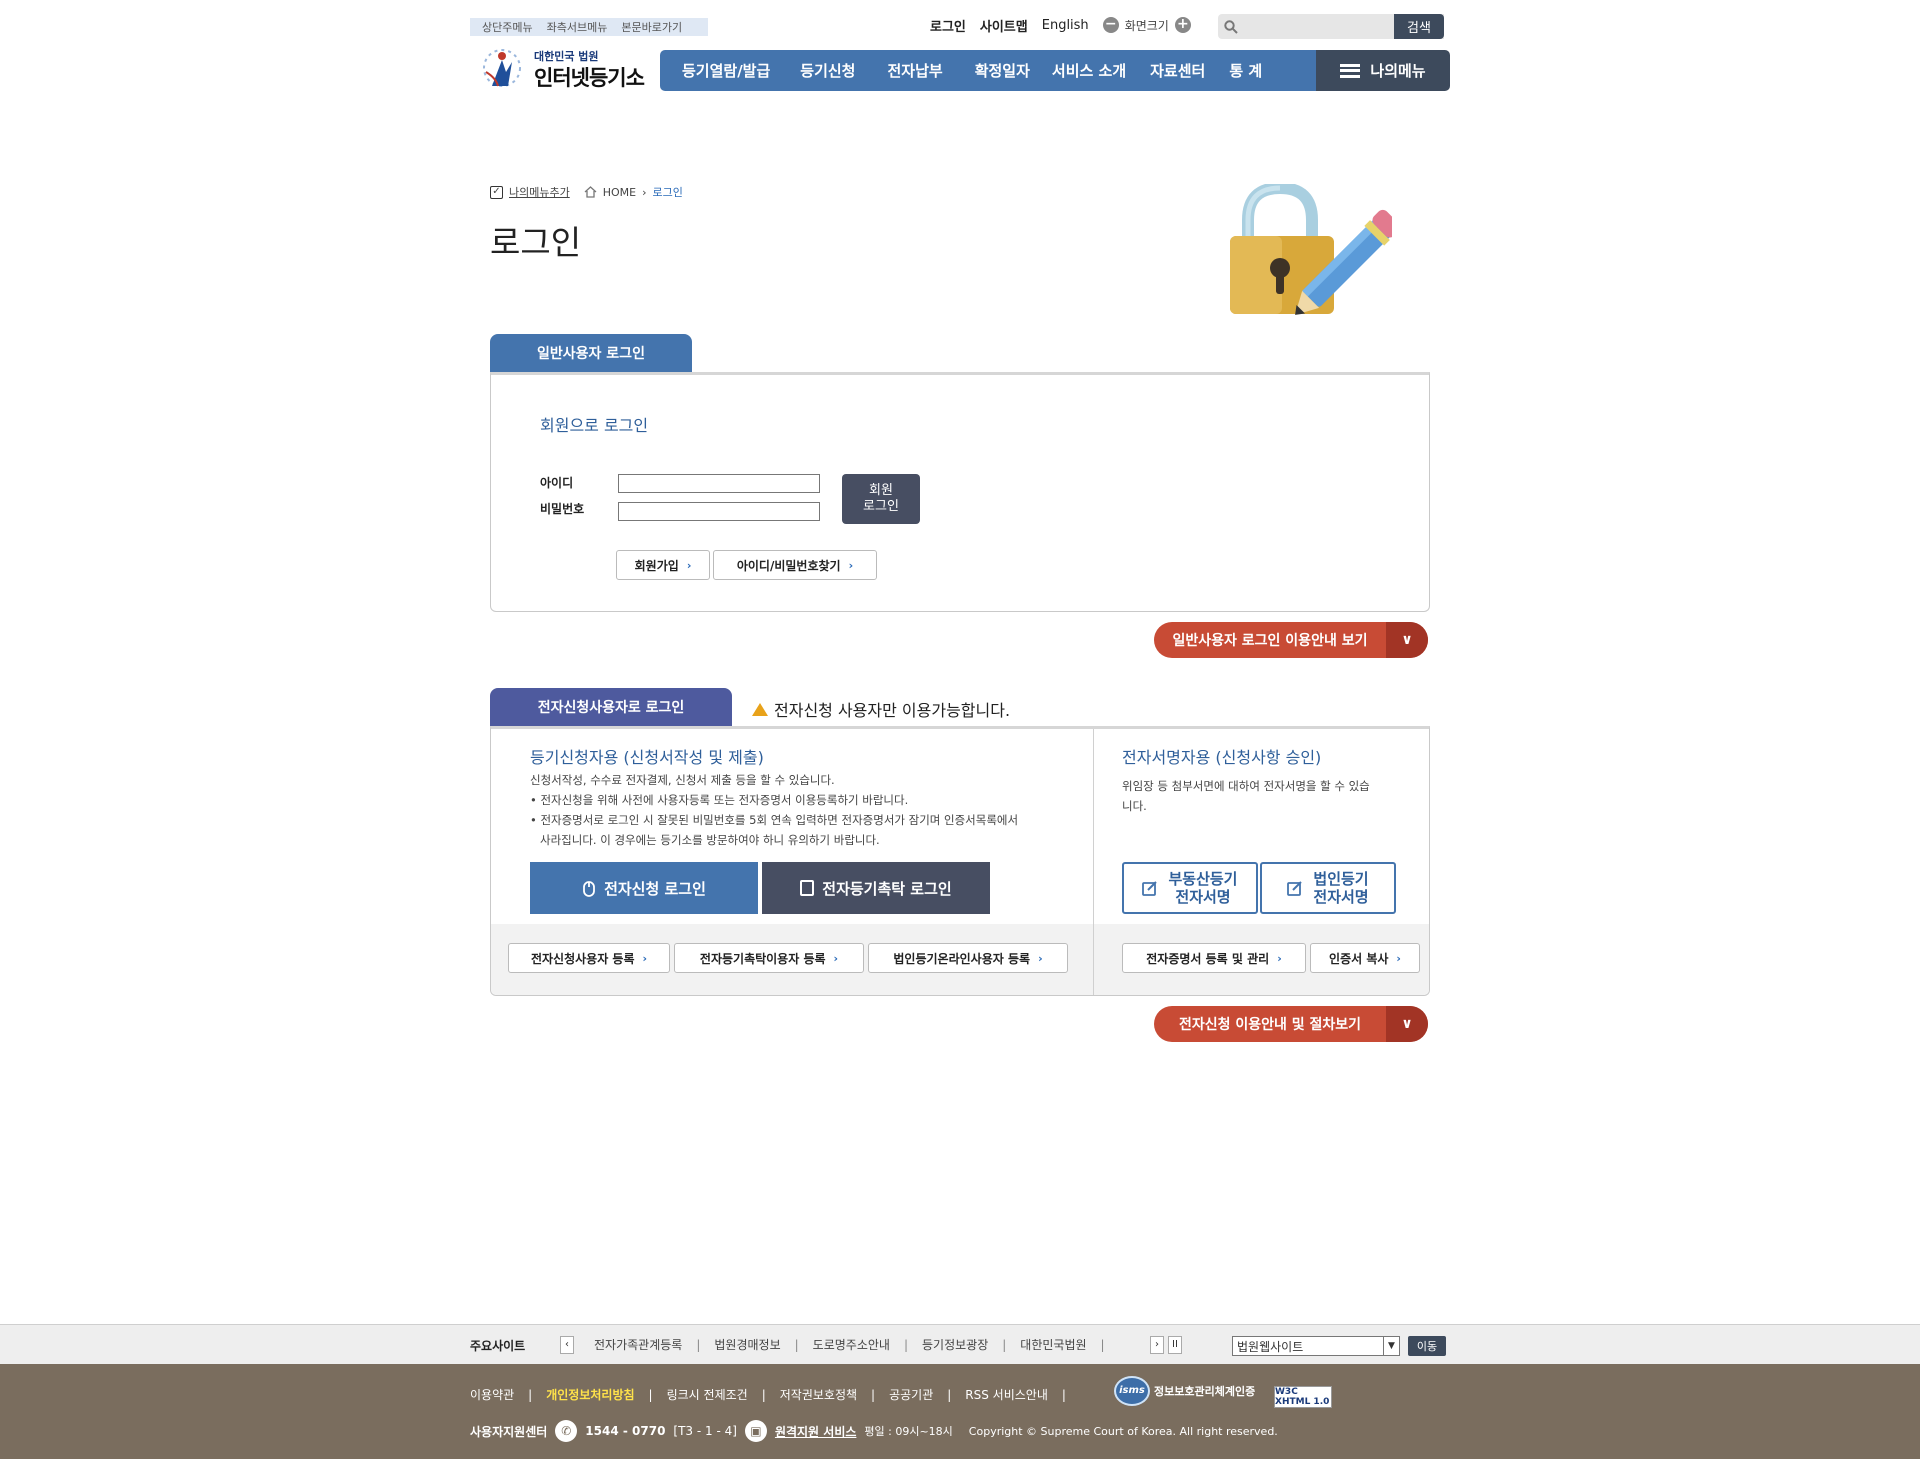 Image resolution: width=1920 pixels, height=1459 pixels. I want to click on eapp-guide-button: 전자신청 이용안내 및 절차보기 ∨, so click(1291, 1024).